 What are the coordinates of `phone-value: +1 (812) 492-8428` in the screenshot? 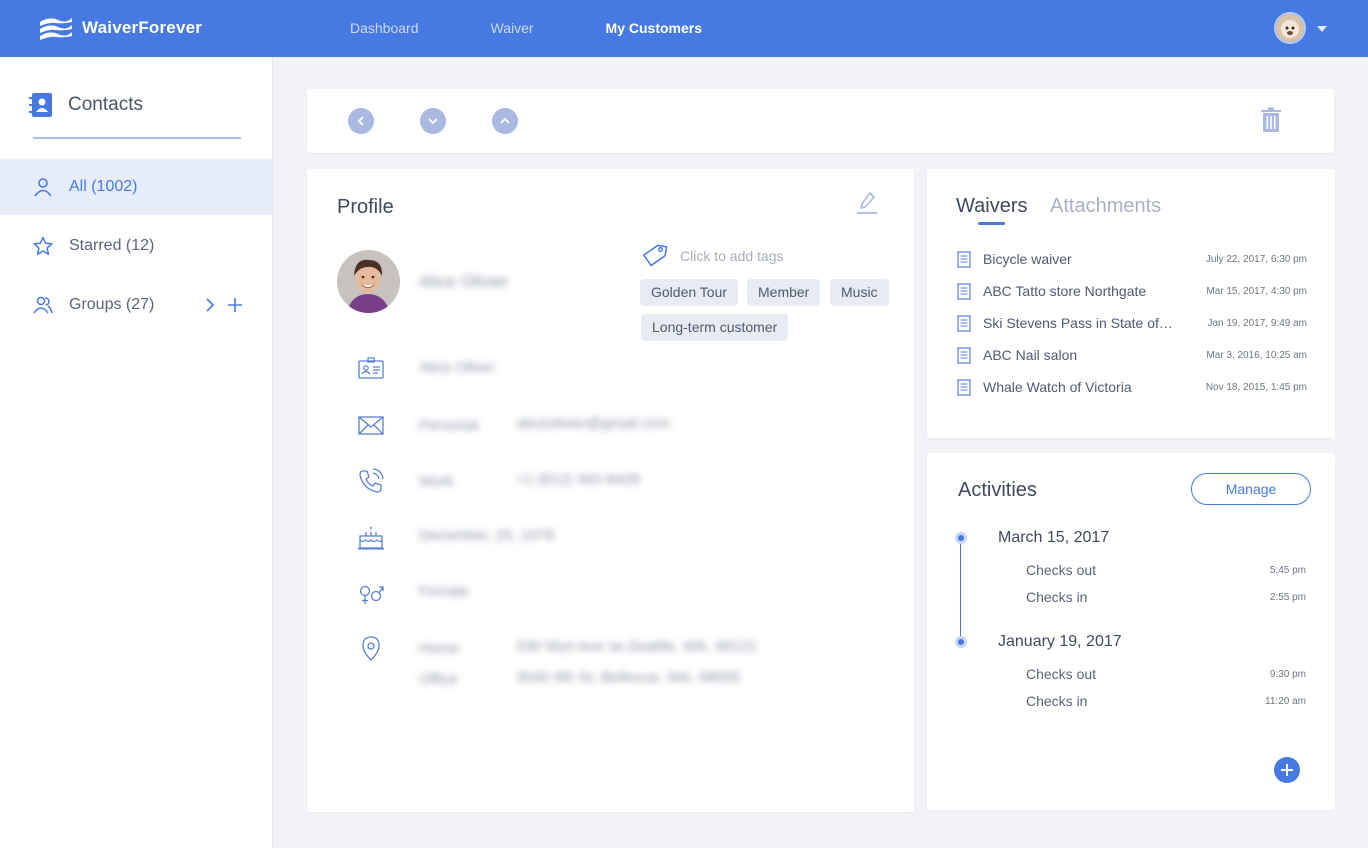 It's located at (578, 479).